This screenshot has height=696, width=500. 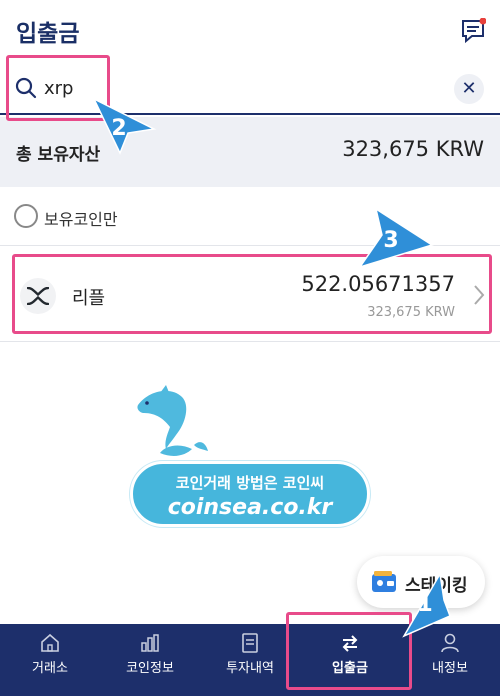 What do you see at coordinates (81, 219) in the screenshot?
I see `owned-coins-label: 보유코인만` at bounding box center [81, 219].